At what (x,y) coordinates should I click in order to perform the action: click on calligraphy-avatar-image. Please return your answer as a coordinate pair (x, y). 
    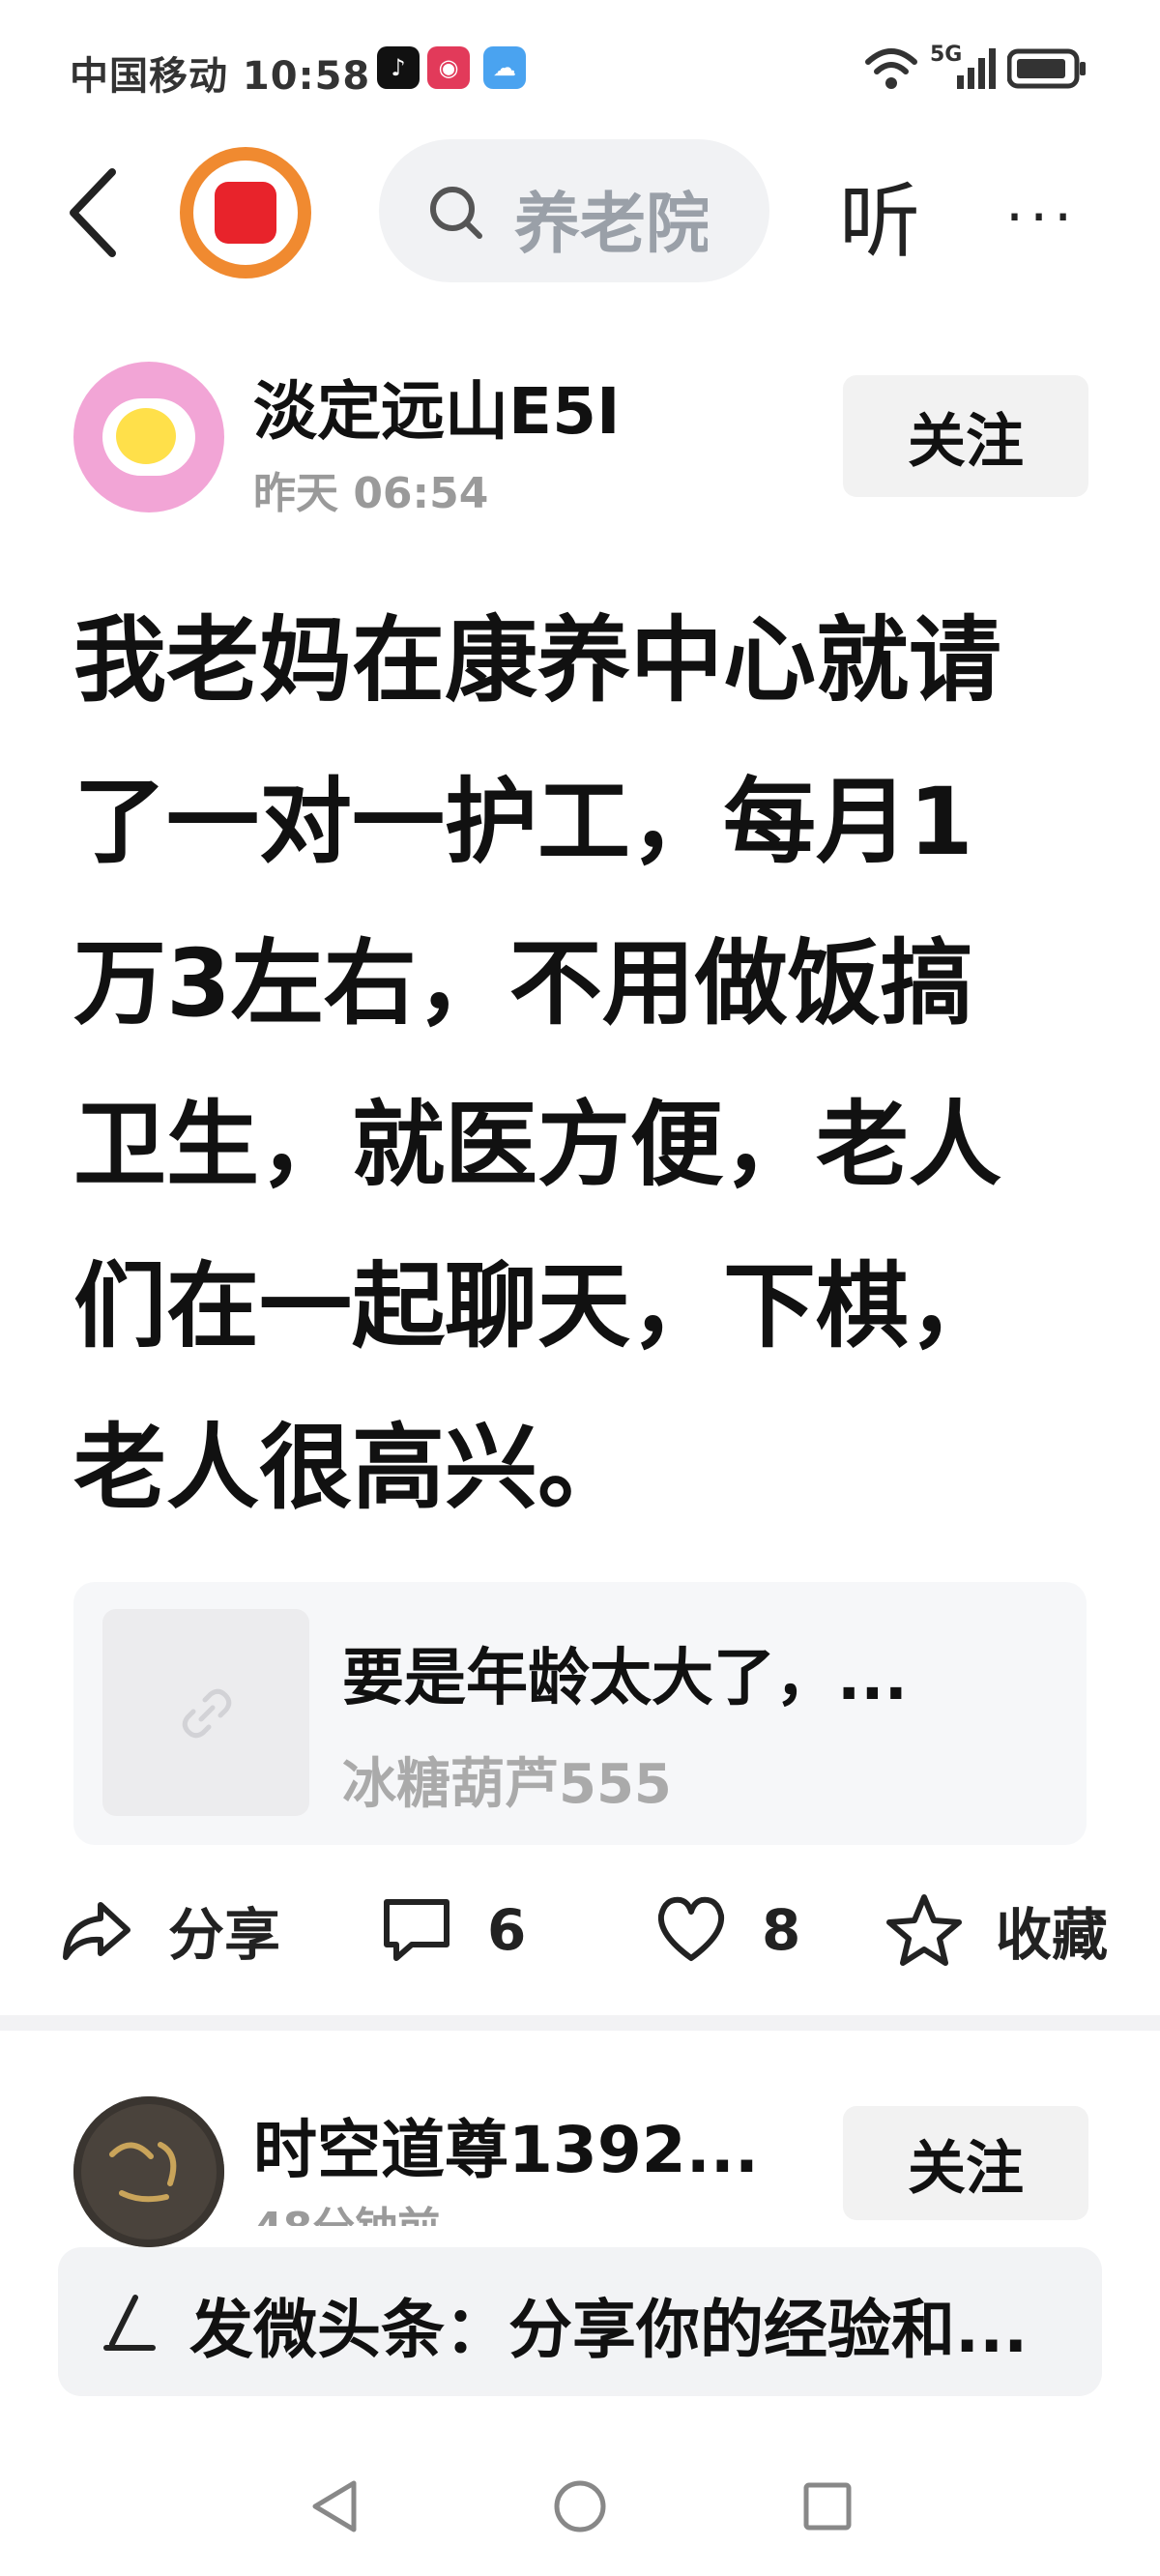
    Looking at the image, I should click on (148, 2171).